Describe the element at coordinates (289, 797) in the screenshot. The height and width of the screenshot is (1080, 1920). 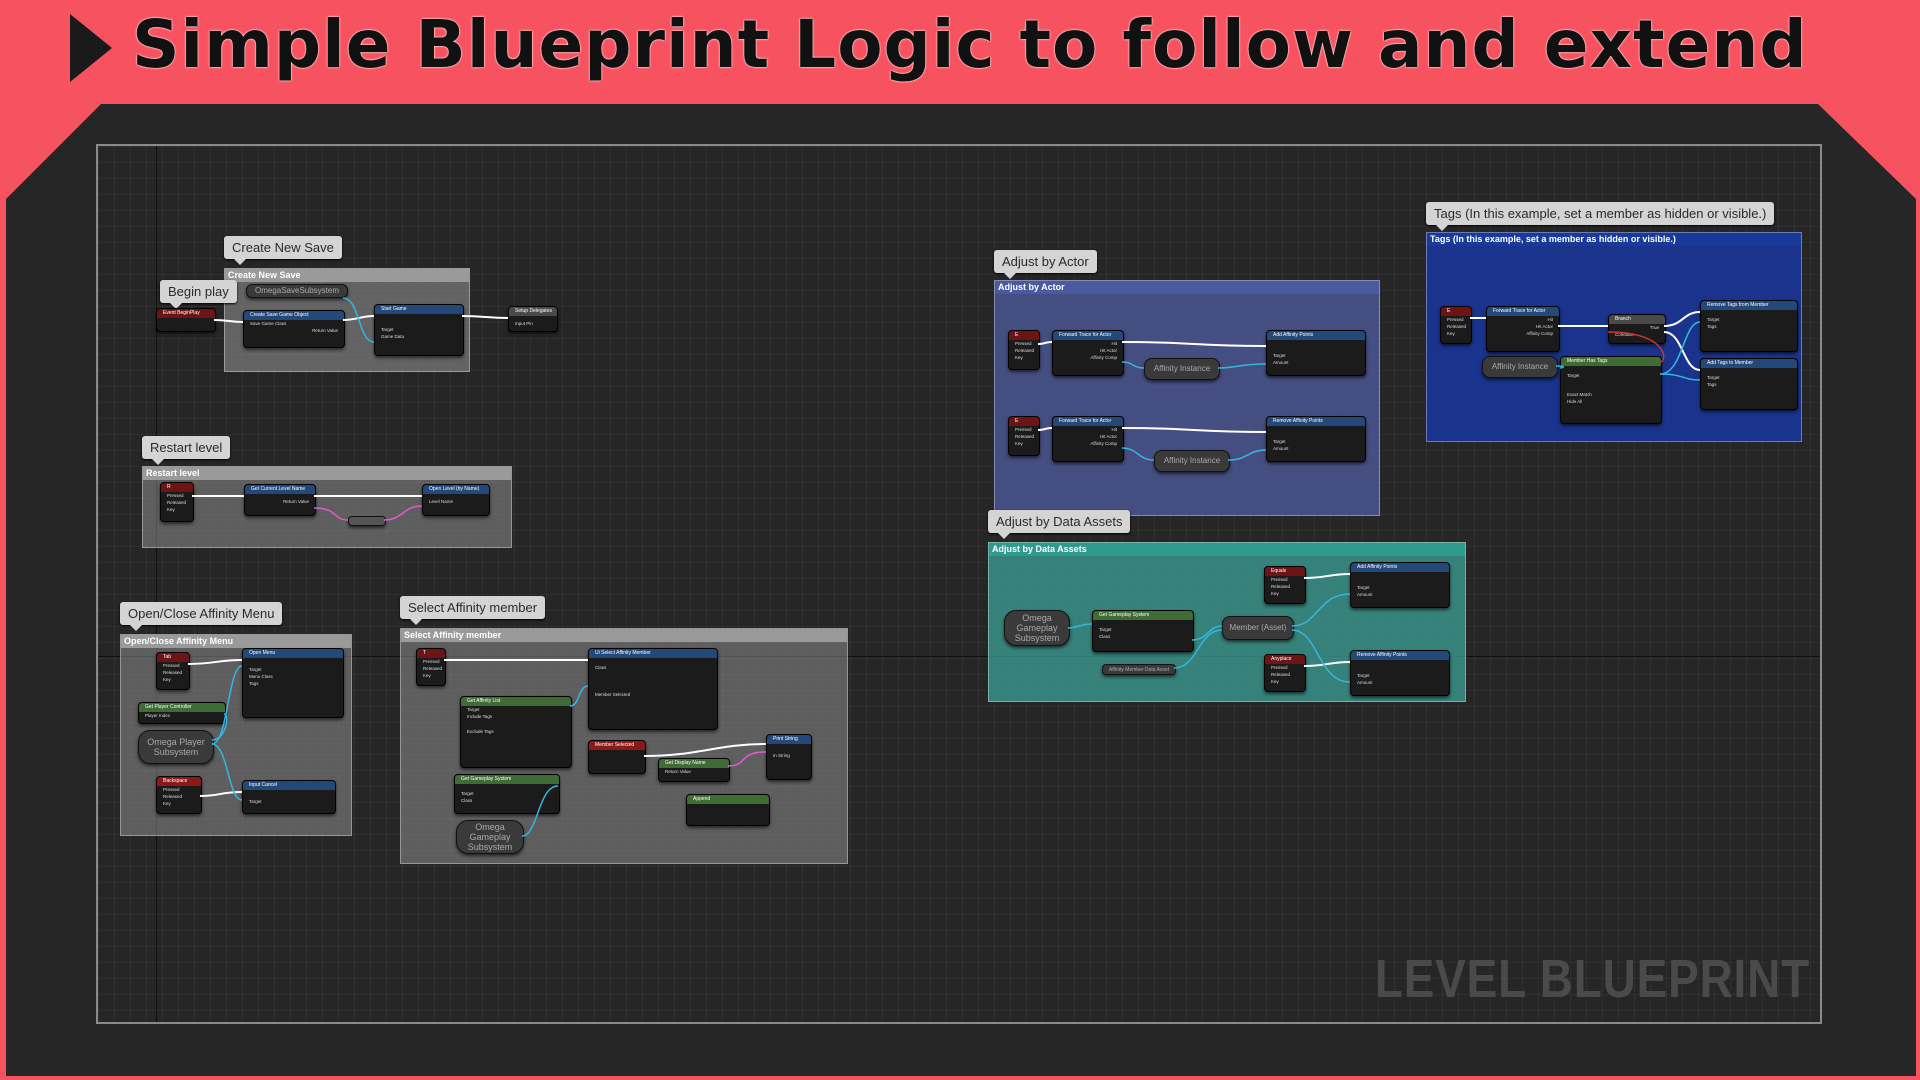
I see `input-cancel-node: Input Cancel Target` at that location.